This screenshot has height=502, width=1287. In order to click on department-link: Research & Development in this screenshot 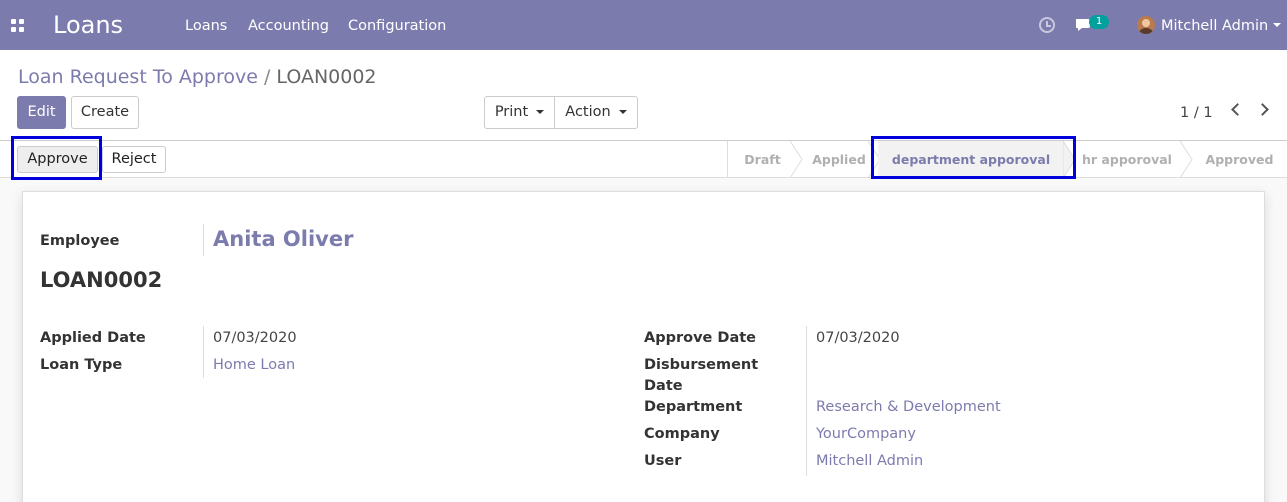, I will do `click(908, 407)`.